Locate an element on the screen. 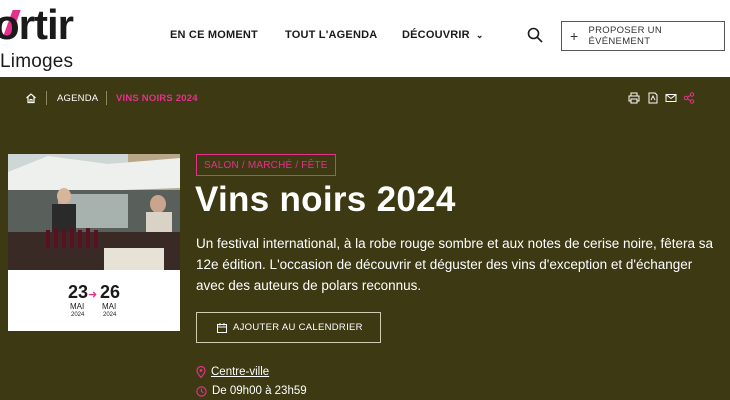 This screenshot has width=730, height=400. propose-event-label: PROPOSER UN ÉVÉNEMENT is located at coordinates (625, 36).